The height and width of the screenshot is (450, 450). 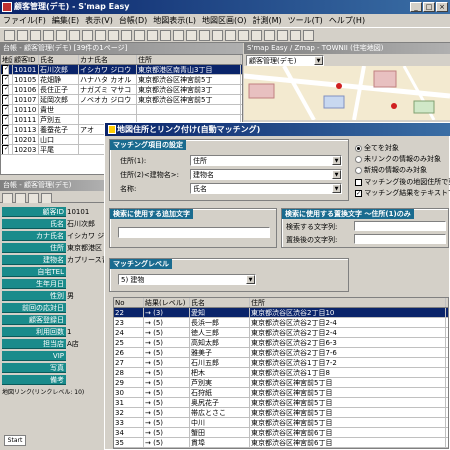 What do you see at coordinates (189, 59) in the screenshot?
I see `column-header: 住所` at bounding box center [189, 59].